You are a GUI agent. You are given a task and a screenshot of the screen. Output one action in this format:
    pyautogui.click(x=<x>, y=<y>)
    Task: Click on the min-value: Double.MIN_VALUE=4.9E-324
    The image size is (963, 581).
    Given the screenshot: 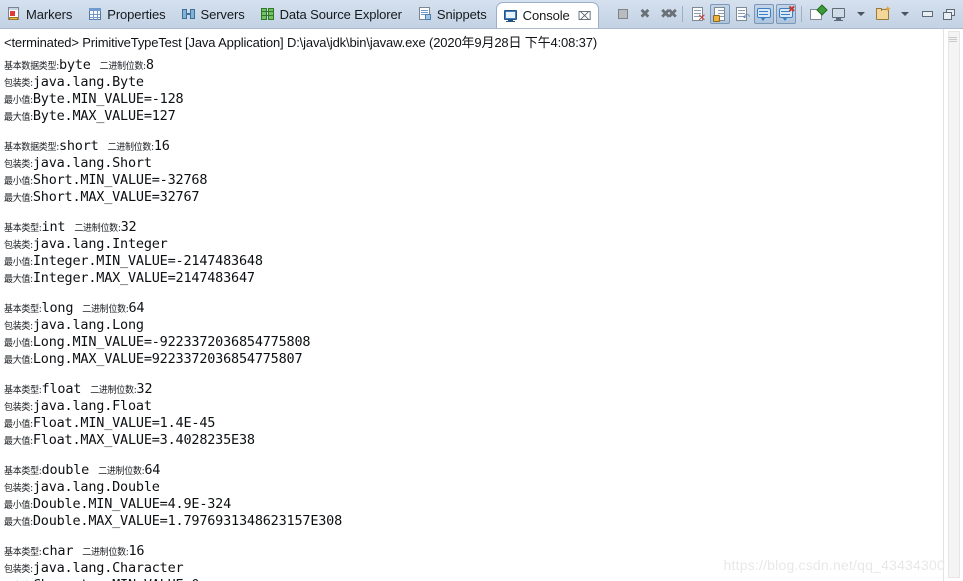 What is the action you would take?
    pyautogui.click(x=132, y=504)
    